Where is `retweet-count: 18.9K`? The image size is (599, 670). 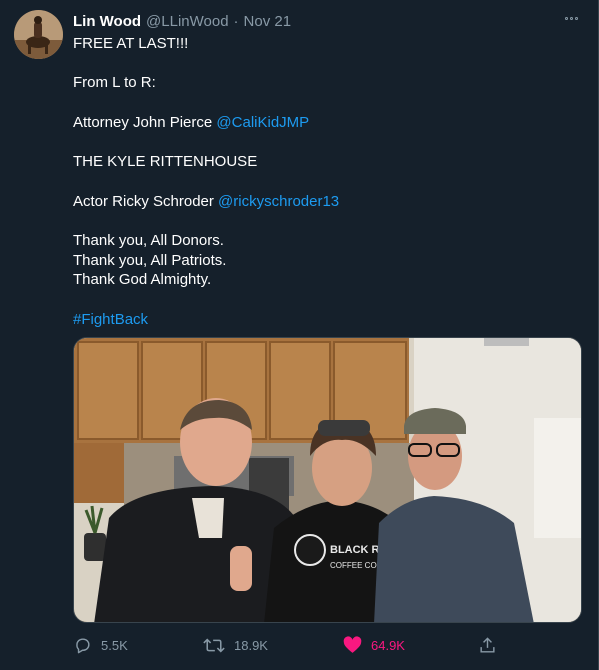
retweet-count: 18.9K is located at coordinates (251, 645).